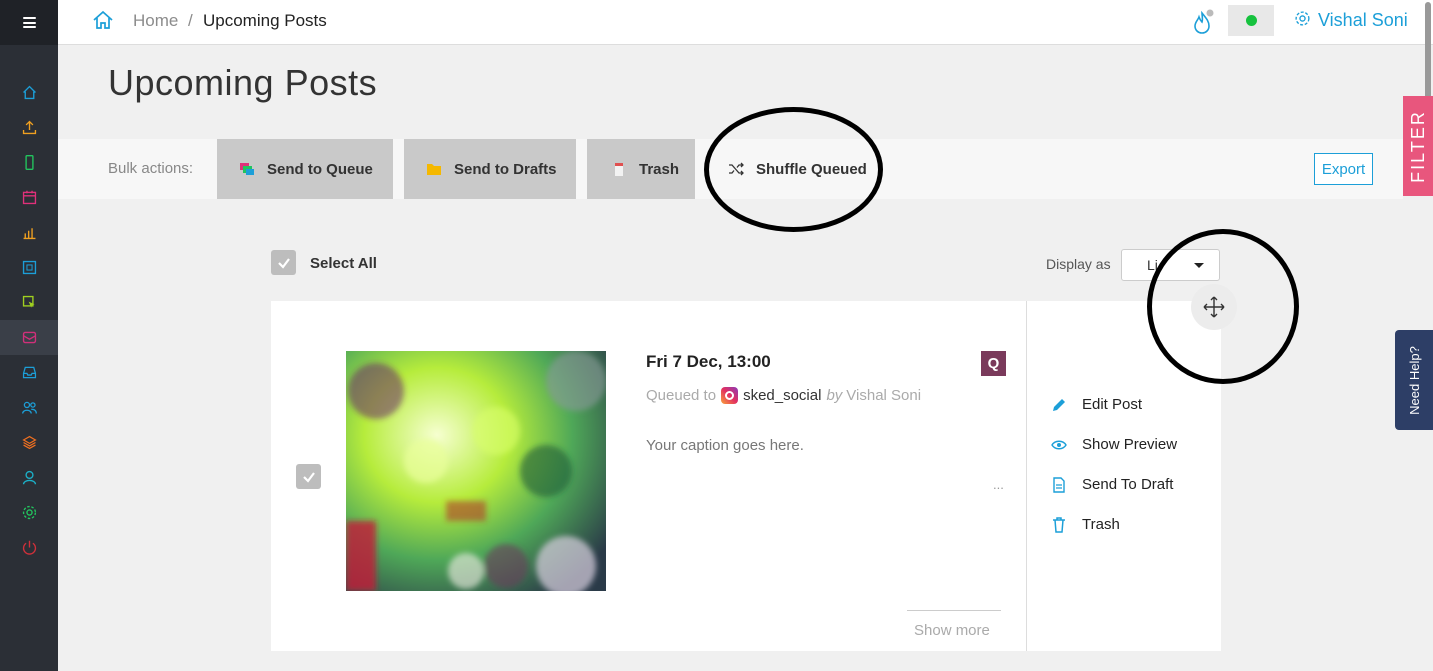 Image resolution: width=1433 pixels, height=671 pixels. I want to click on queue-stack-icon, so click(247, 169).